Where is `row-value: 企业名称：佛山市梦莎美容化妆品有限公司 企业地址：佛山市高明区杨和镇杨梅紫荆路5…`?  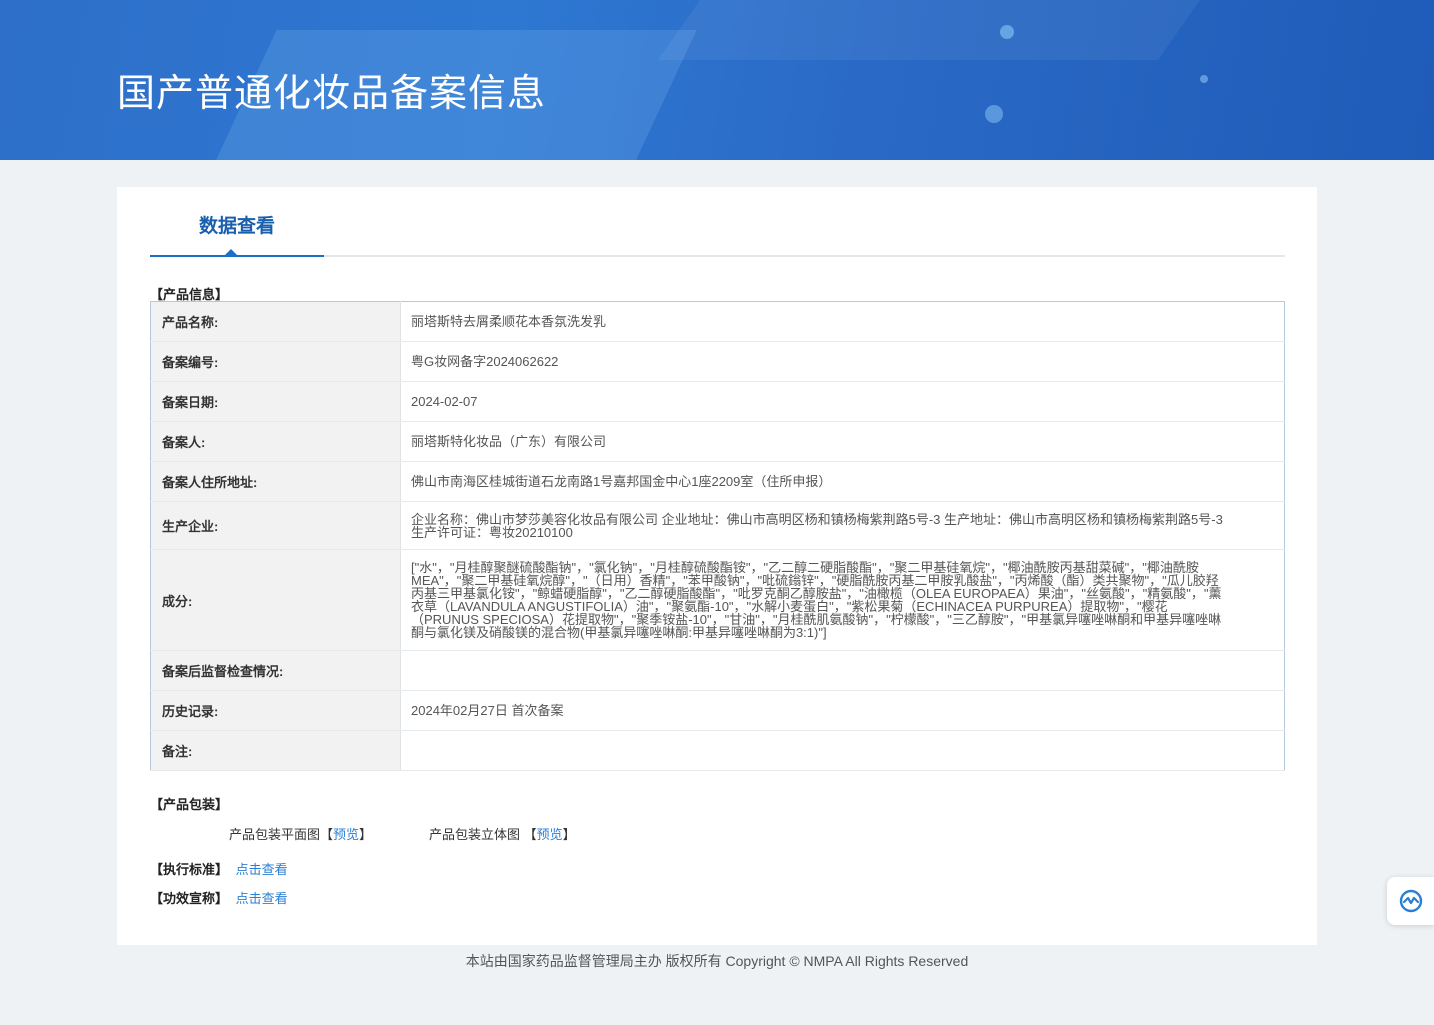
row-value: 企业名称：佛山市梦莎美容化妆品有限公司 企业地址：佛山市高明区杨和镇杨梅紫荆路5… is located at coordinates (842, 525).